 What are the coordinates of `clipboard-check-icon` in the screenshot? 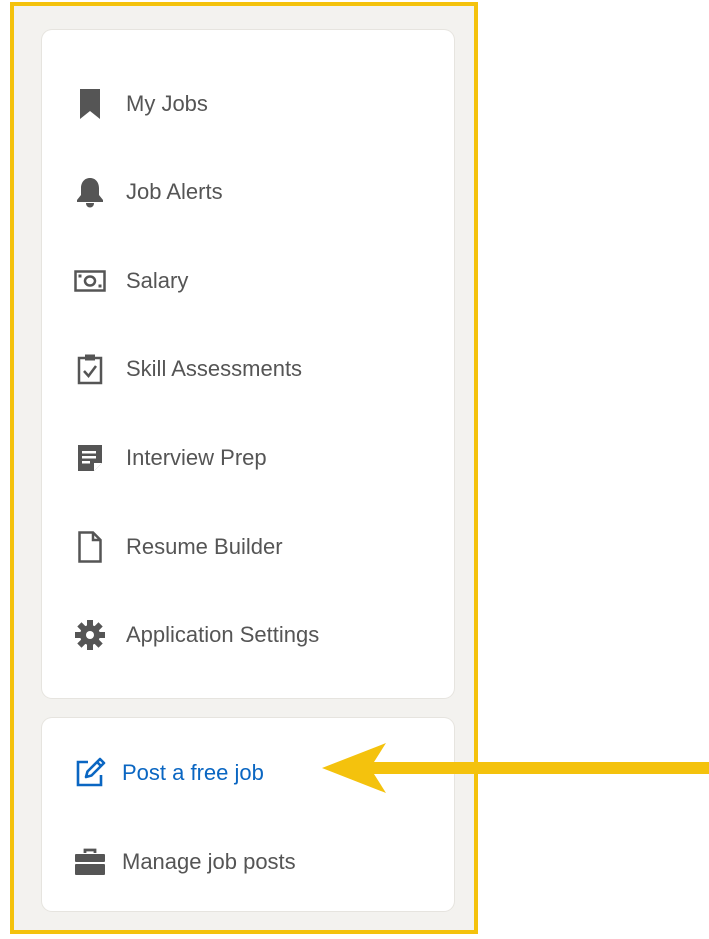 It's located at (90, 369).